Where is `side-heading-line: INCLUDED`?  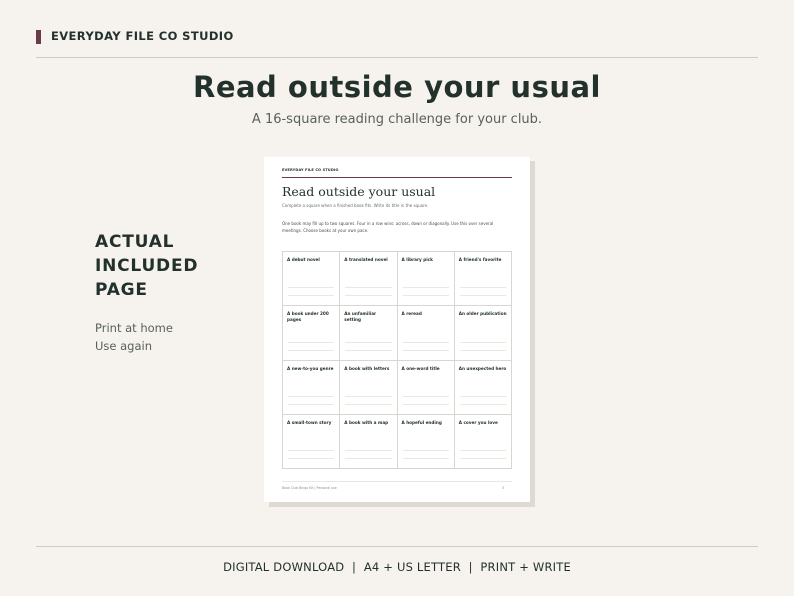
side-heading-line: INCLUDED is located at coordinates (147, 266).